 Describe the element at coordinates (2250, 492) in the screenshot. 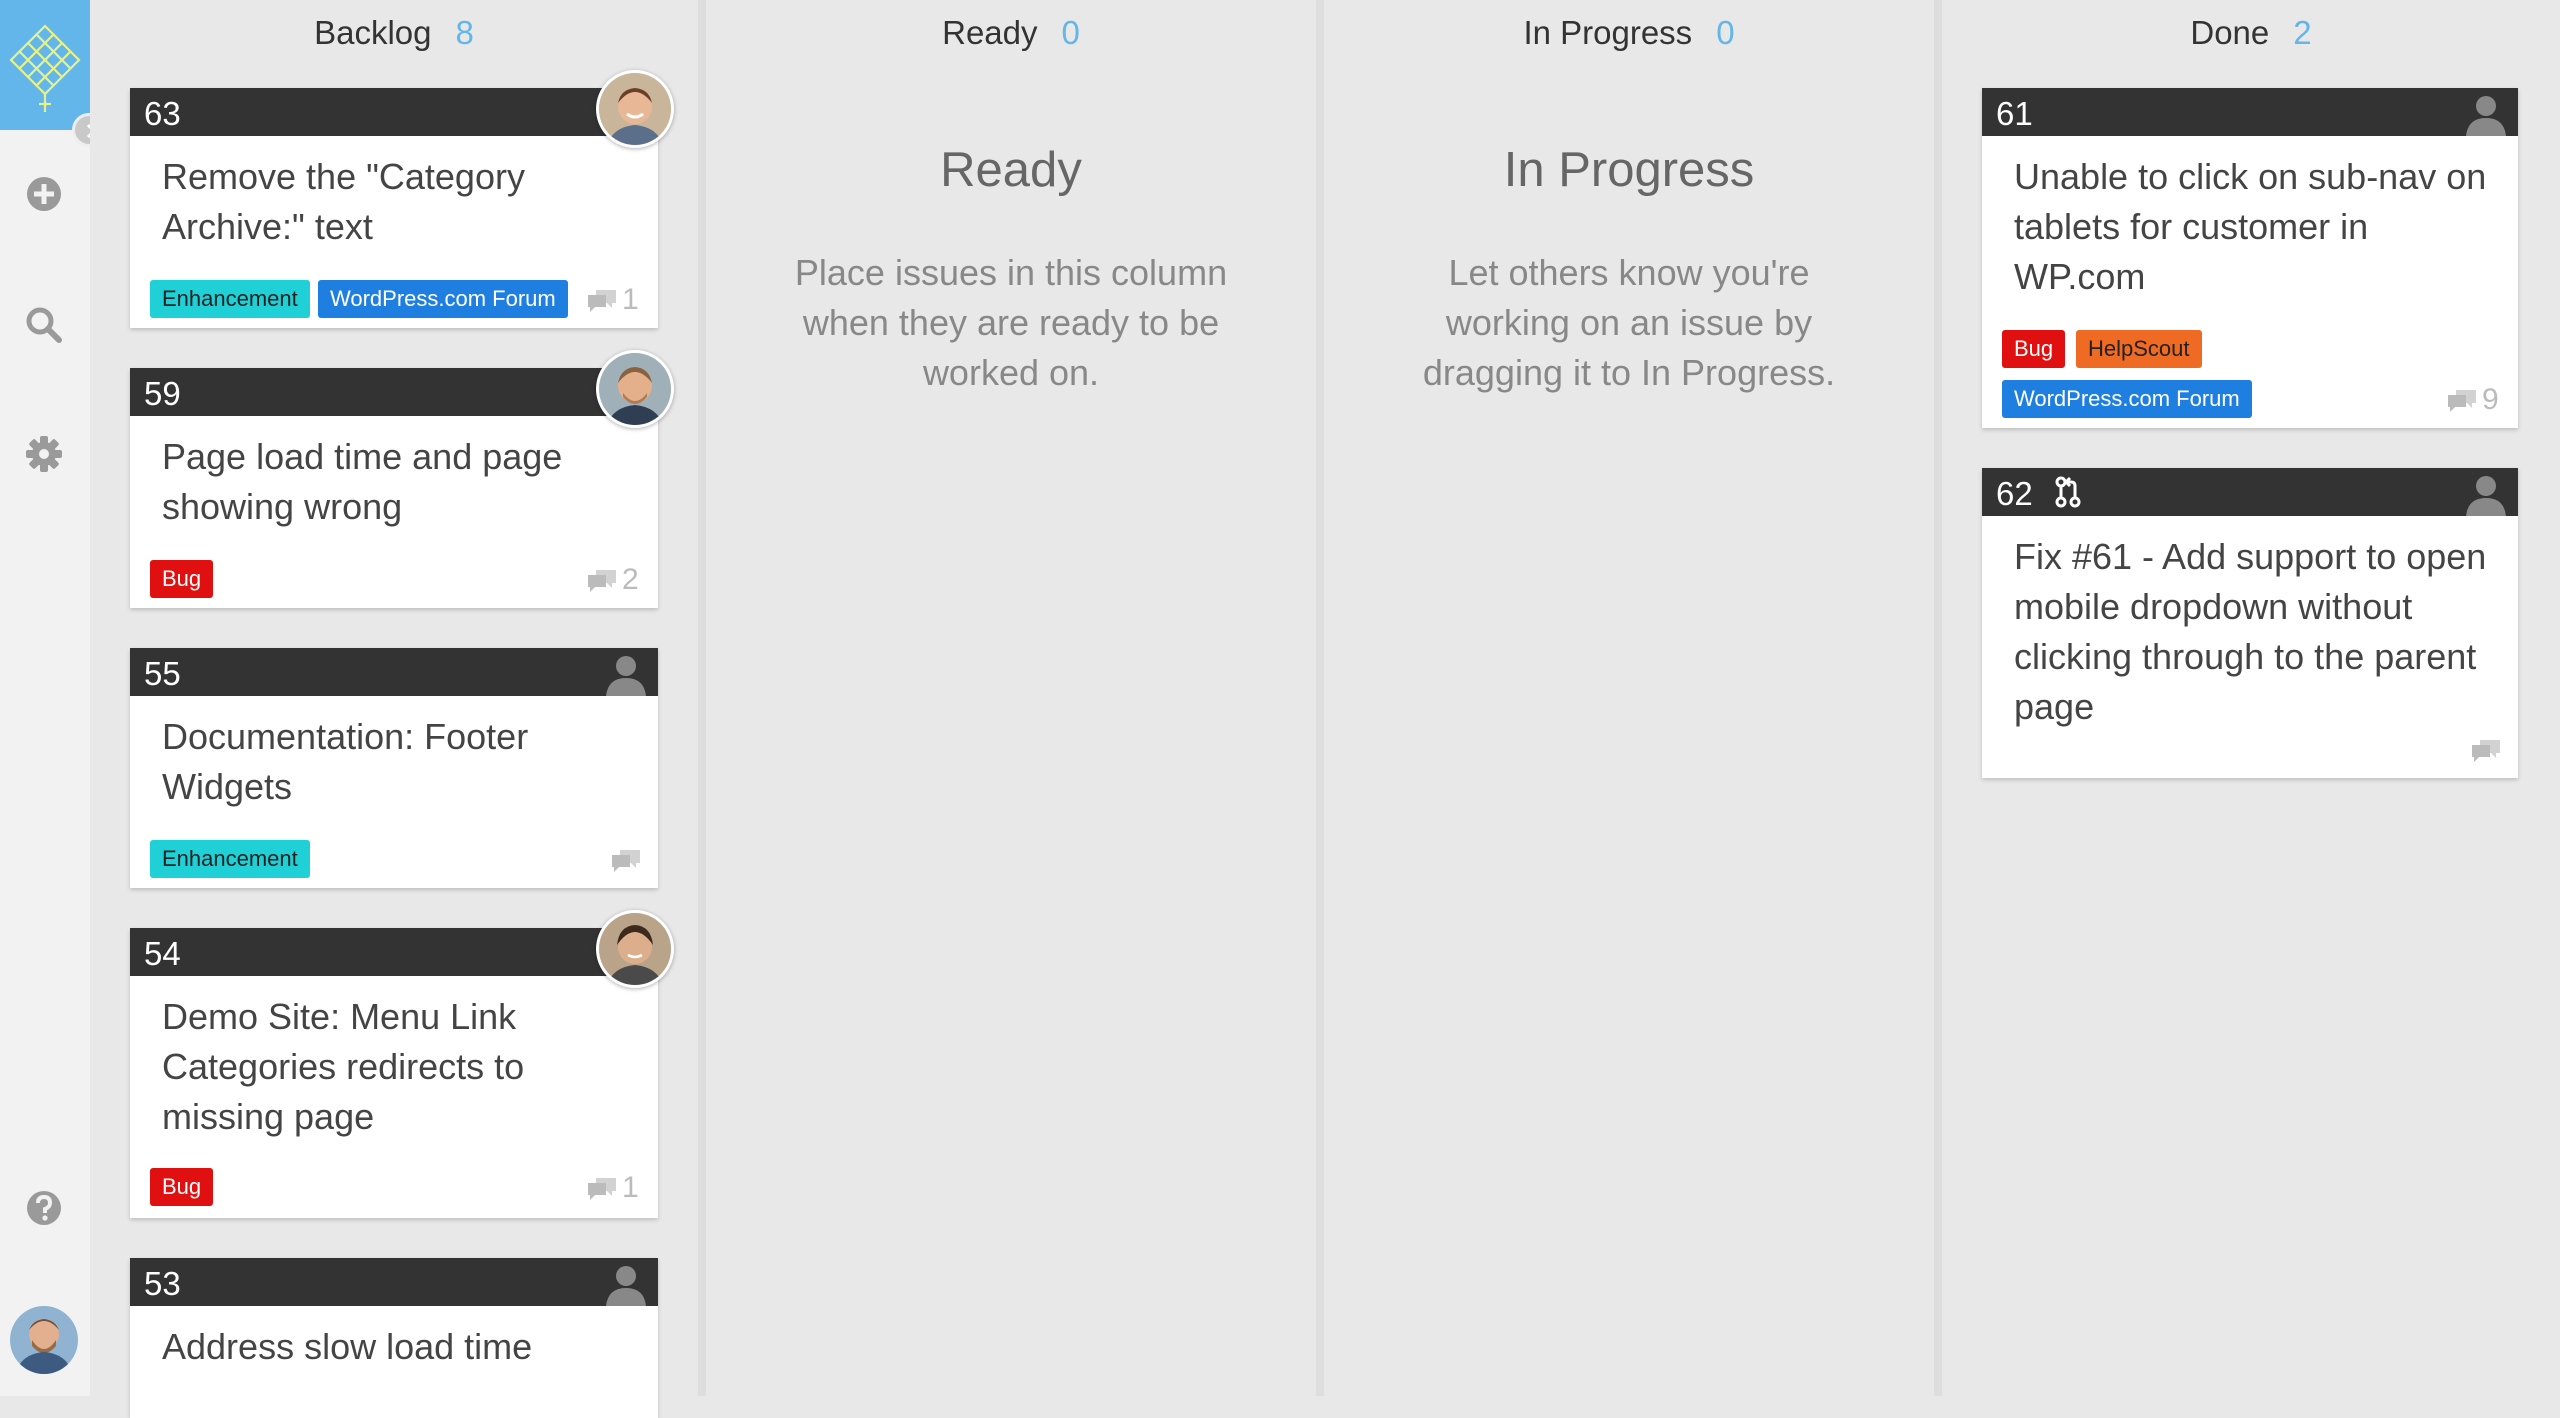

I see `card-header: 62` at that location.